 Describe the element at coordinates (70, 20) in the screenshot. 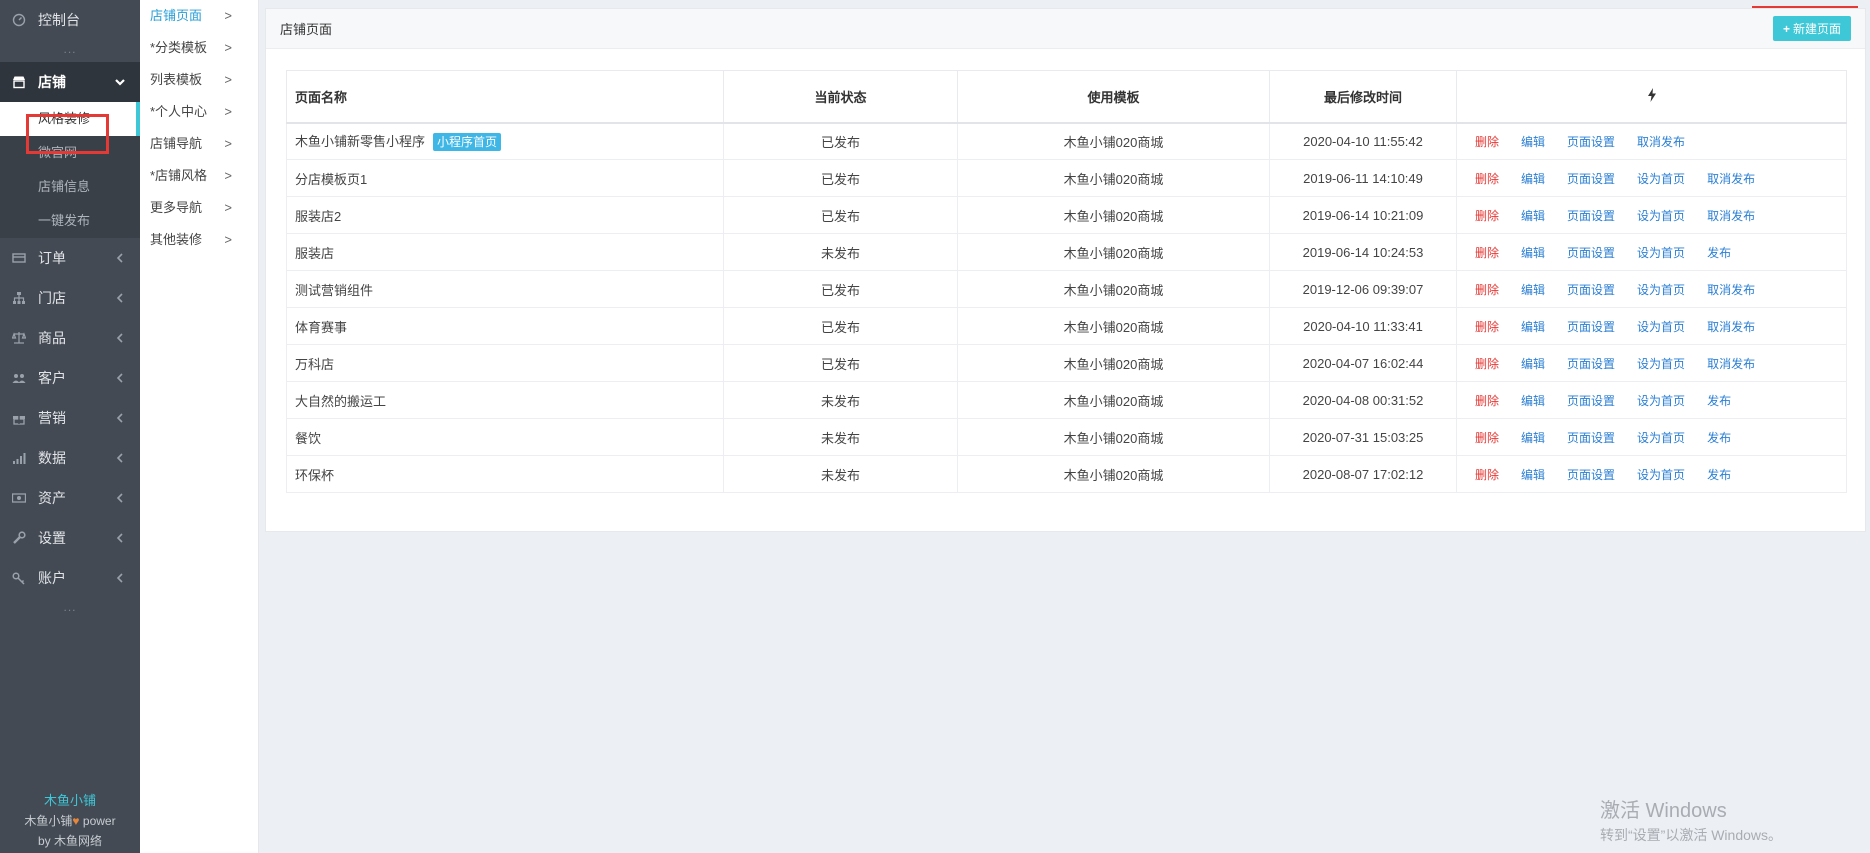

I see `sidebar-item-dashboard: 控制台` at that location.